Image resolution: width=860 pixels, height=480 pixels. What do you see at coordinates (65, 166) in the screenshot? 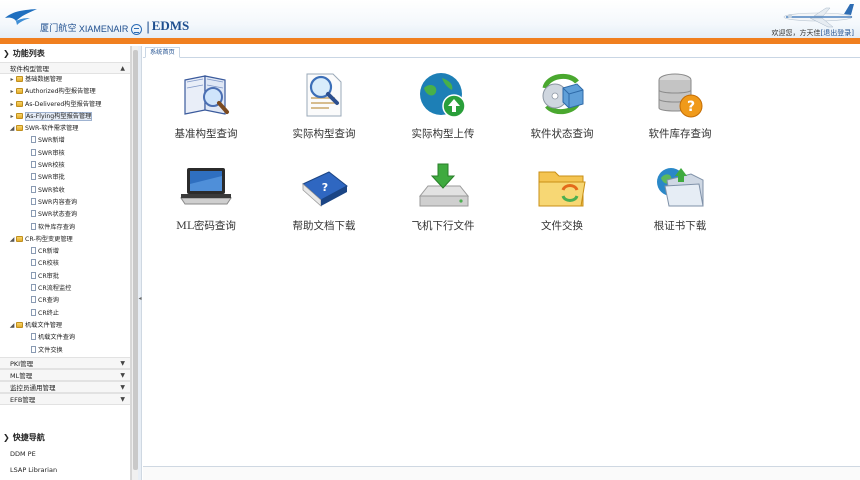
I see `tree-leaf-item: SWR校核` at bounding box center [65, 166].